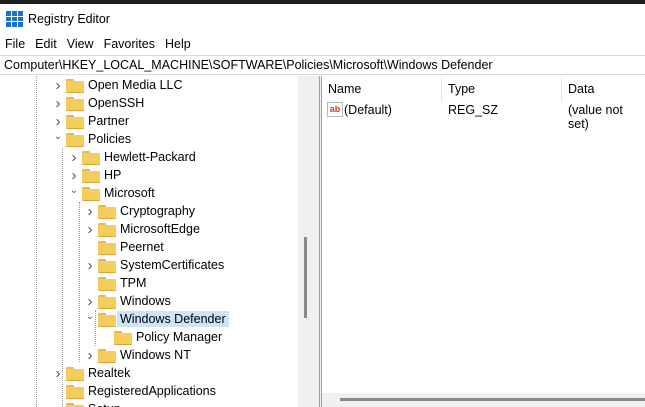 The image size is (645, 407). Describe the element at coordinates (86, 403) in the screenshot. I see `tree-node: › Setup` at that location.